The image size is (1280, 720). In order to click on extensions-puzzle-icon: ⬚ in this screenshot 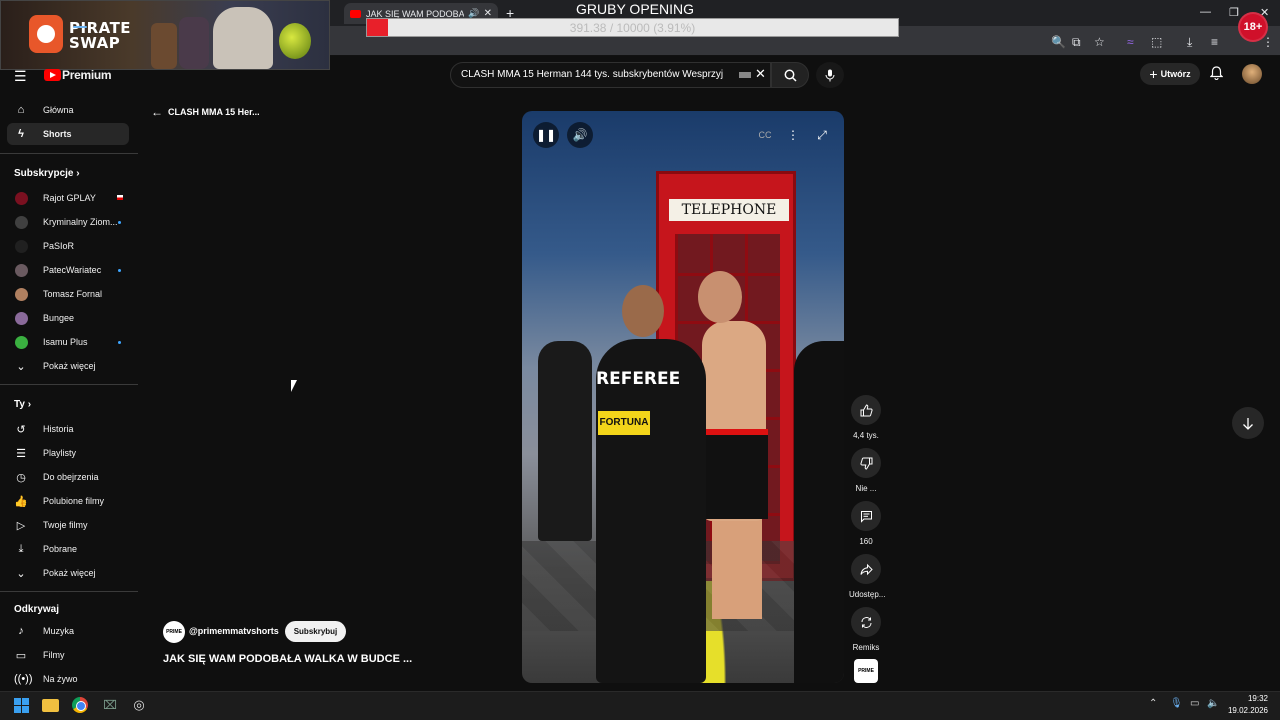, I will do `click(1156, 42)`.